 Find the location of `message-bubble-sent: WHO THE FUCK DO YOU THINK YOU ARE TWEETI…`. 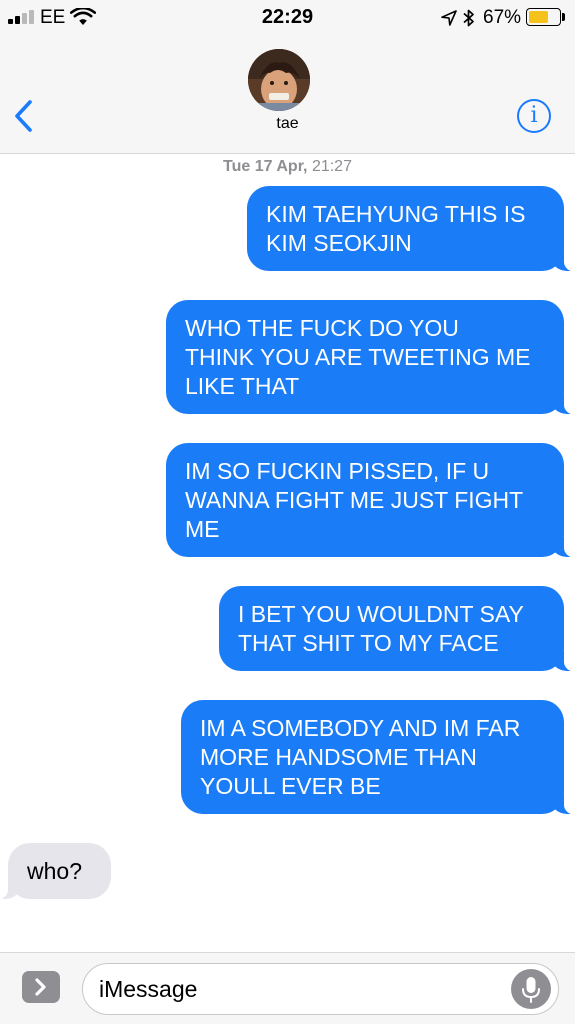

message-bubble-sent: WHO THE FUCK DO YOU THINK YOU ARE TWEETI… is located at coordinates (370, 357).